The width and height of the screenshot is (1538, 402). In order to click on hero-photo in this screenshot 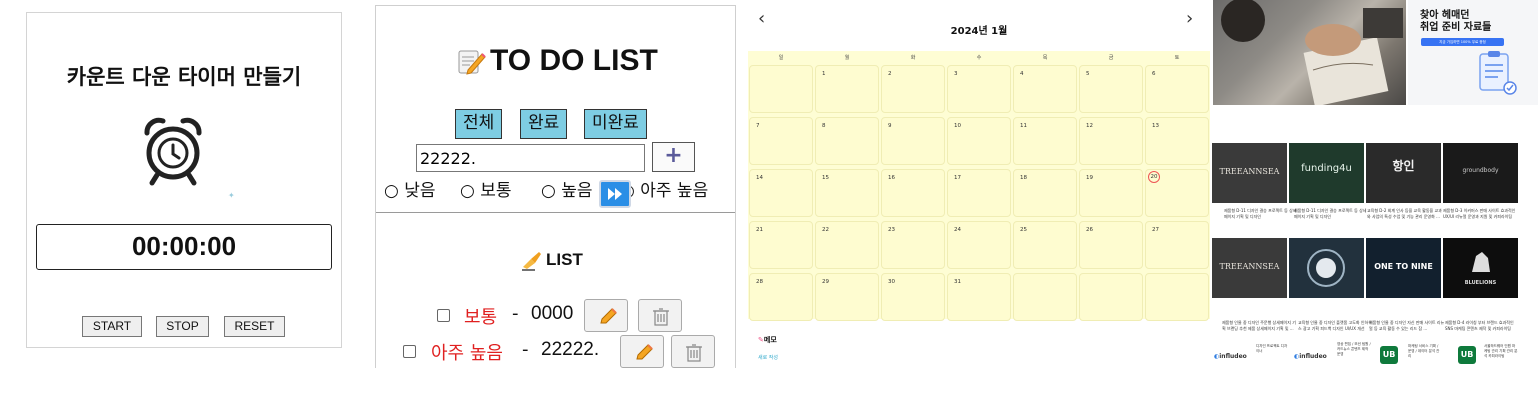, I will do `click(1309, 52)`.